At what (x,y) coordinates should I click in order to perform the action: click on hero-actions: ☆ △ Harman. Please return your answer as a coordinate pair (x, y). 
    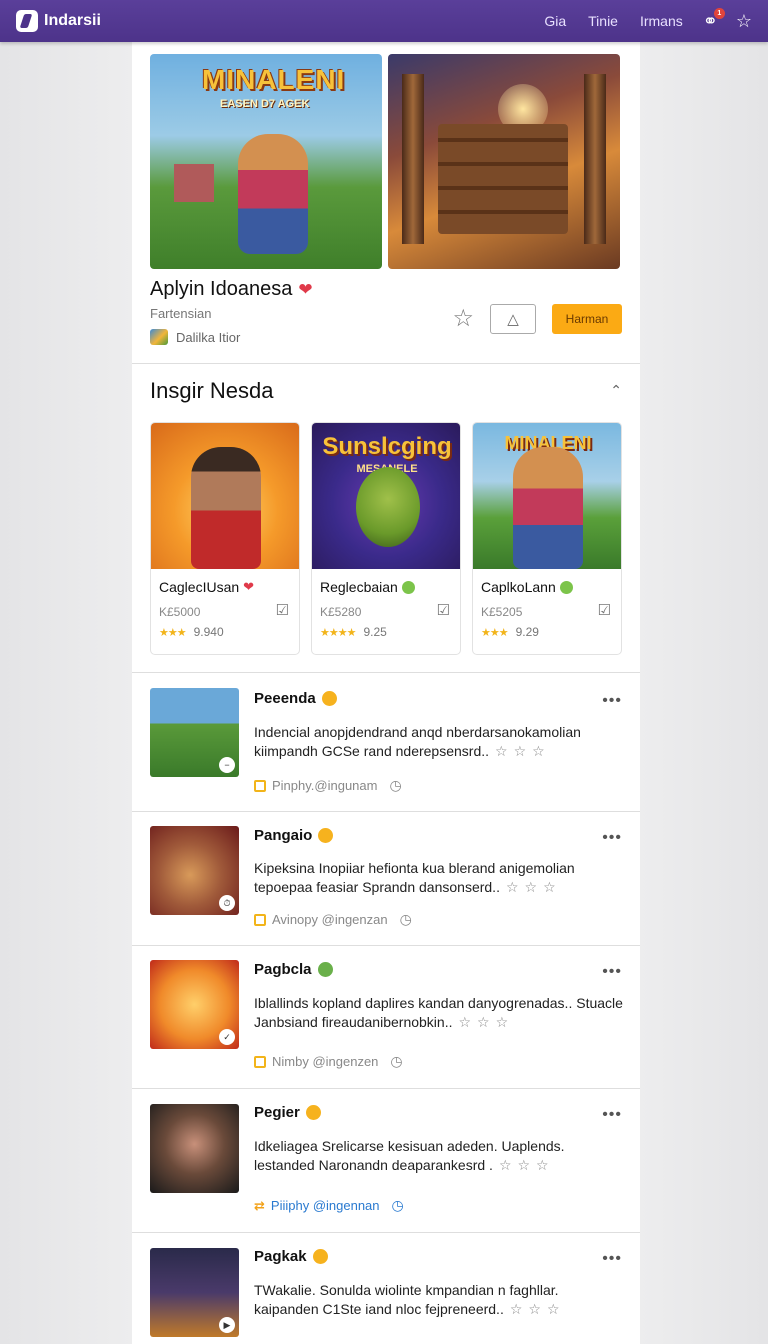
    Looking at the image, I should click on (537, 319).